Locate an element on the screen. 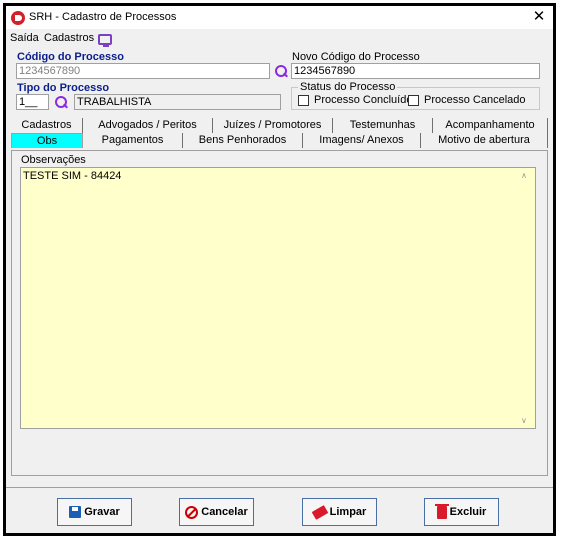 The height and width of the screenshot is (543, 561). tab-label: Bens Penhorados is located at coordinates (242, 140).